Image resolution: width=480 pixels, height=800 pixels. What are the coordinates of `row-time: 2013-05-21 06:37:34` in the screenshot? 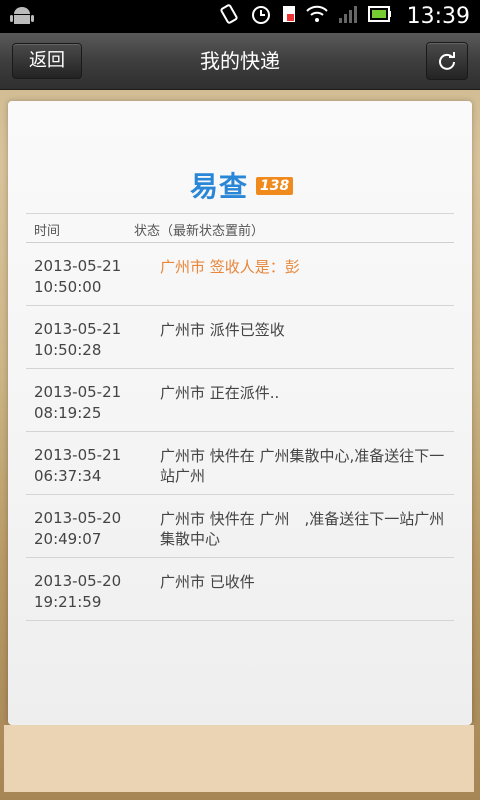 It's located at (78, 465).